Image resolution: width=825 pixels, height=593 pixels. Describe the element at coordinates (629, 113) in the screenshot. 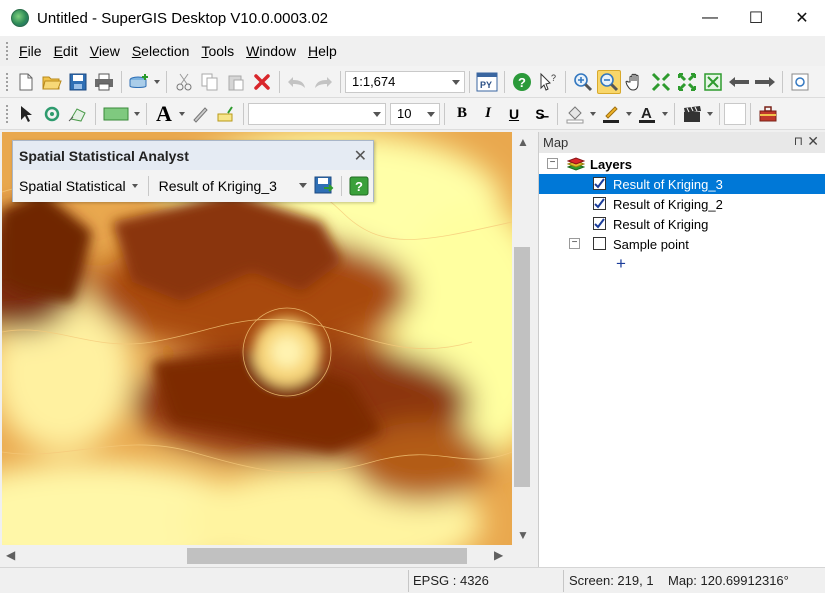

I see `line-color-dropdown-icon` at that location.